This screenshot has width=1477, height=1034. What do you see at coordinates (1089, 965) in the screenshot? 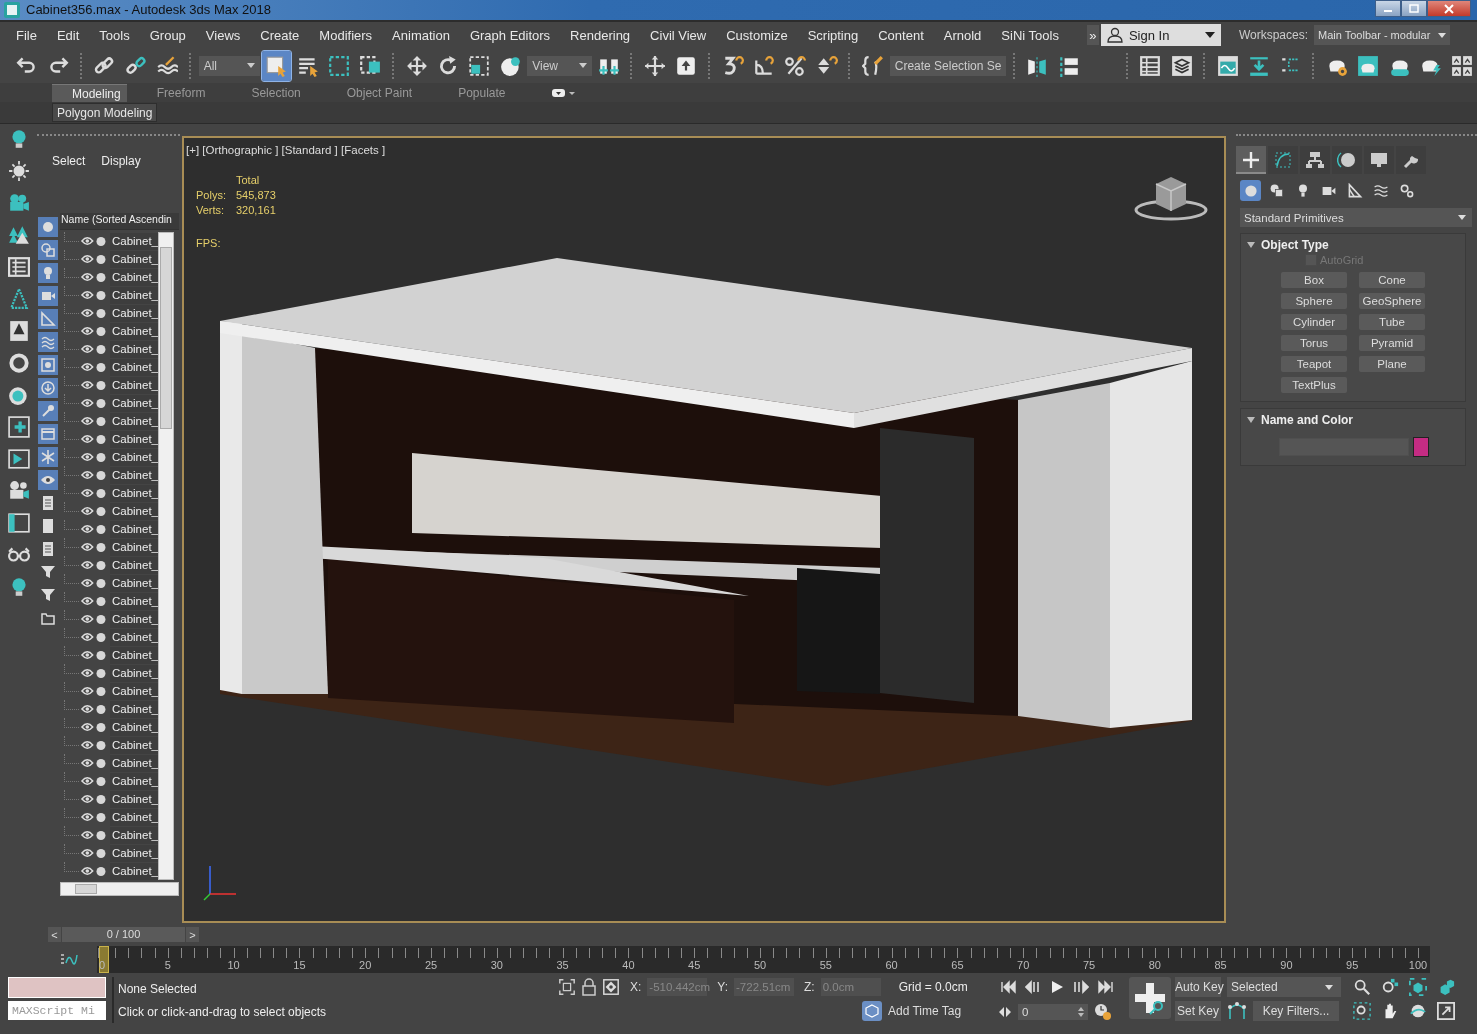
I see `frame-number: 75` at bounding box center [1089, 965].